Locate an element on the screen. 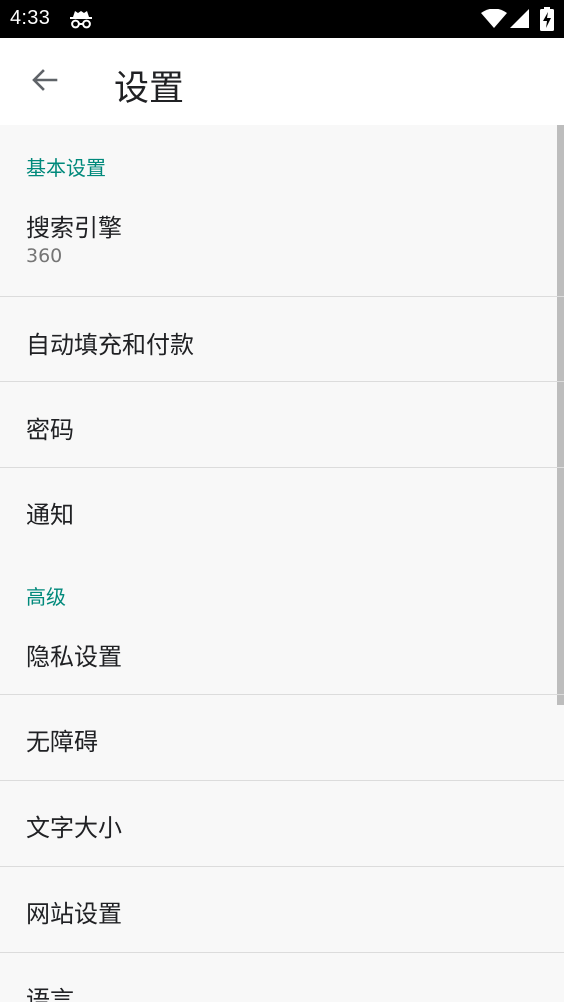  privacy-label: 隐私设置 is located at coordinates (74, 657).